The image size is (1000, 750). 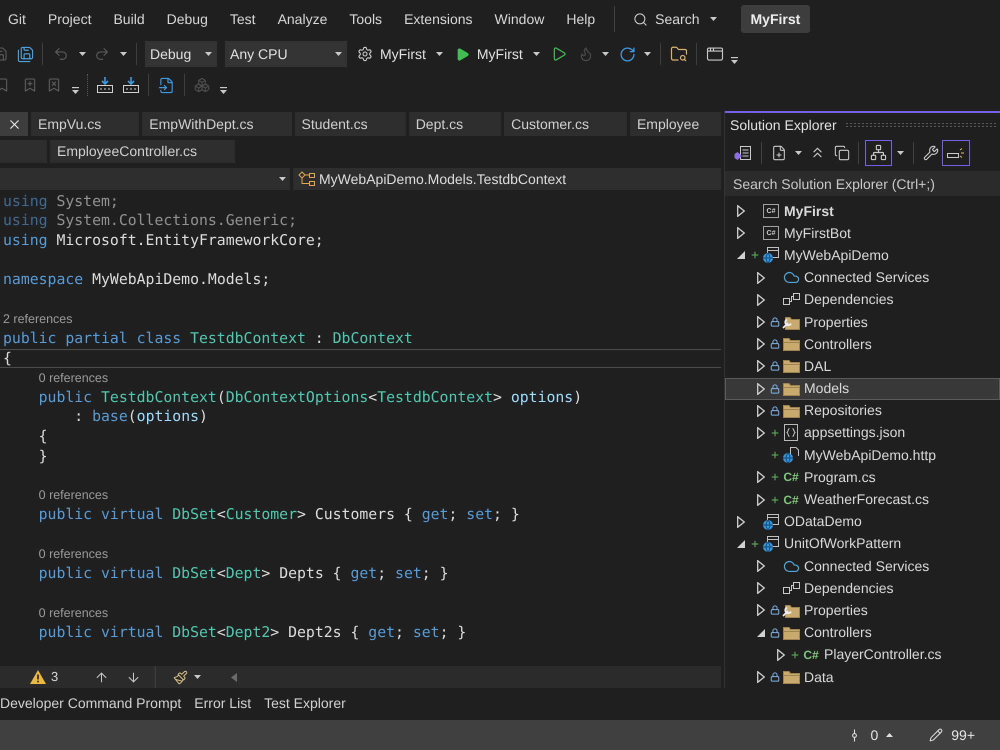 I want to click on tree-item: Repositories, so click(x=862, y=411).